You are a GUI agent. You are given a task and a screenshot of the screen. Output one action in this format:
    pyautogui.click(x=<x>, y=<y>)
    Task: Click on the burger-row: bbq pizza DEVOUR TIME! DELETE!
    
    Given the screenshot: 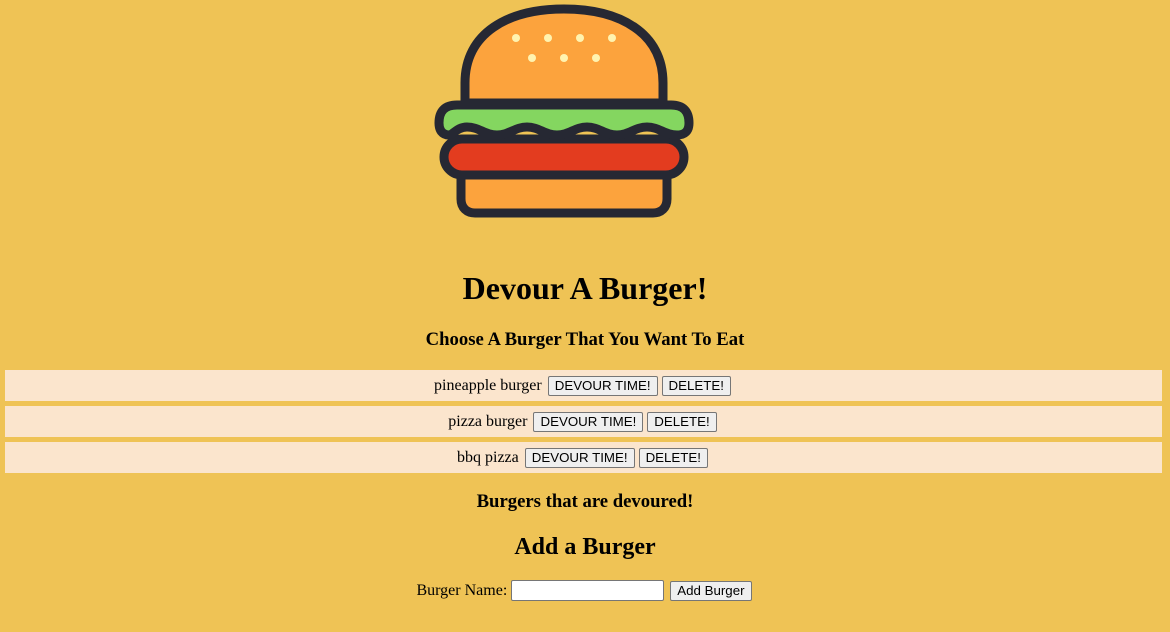 What is the action you would take?
    pyautogui.click(x=583, y=457)
    